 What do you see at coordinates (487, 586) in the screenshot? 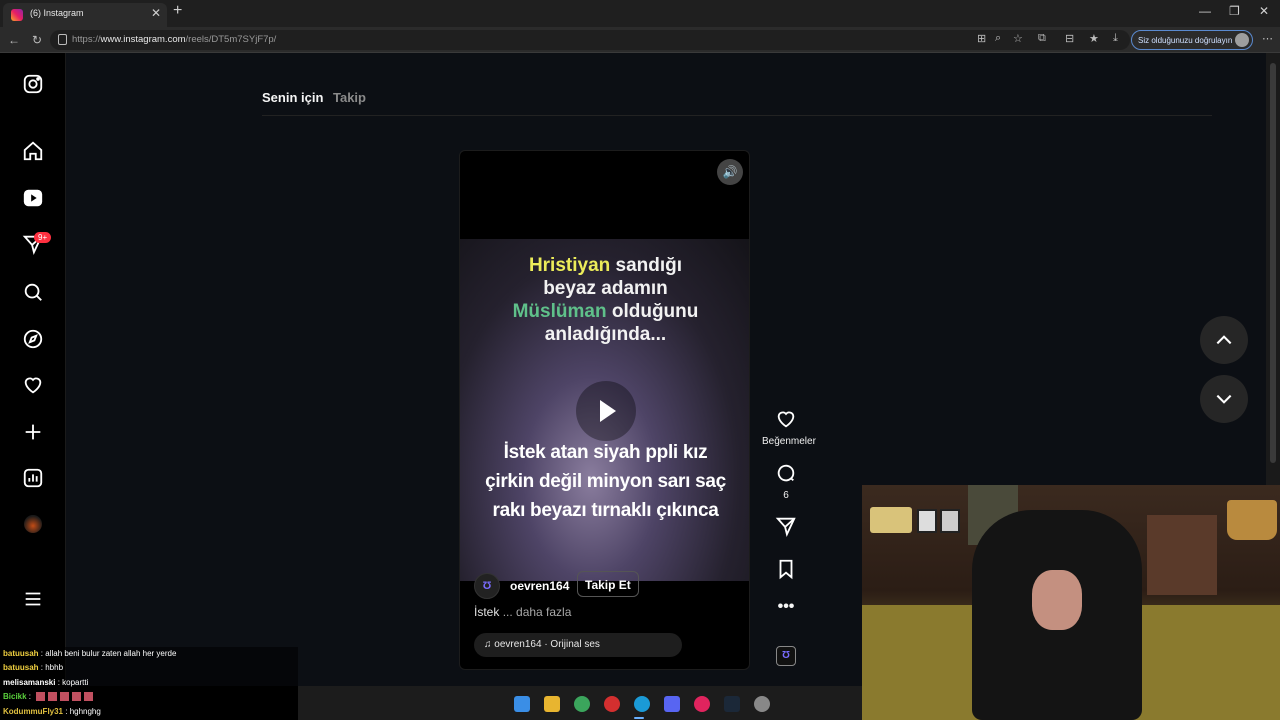
I see `author-avatar: Ʊ` at bounding box center [487, 586].